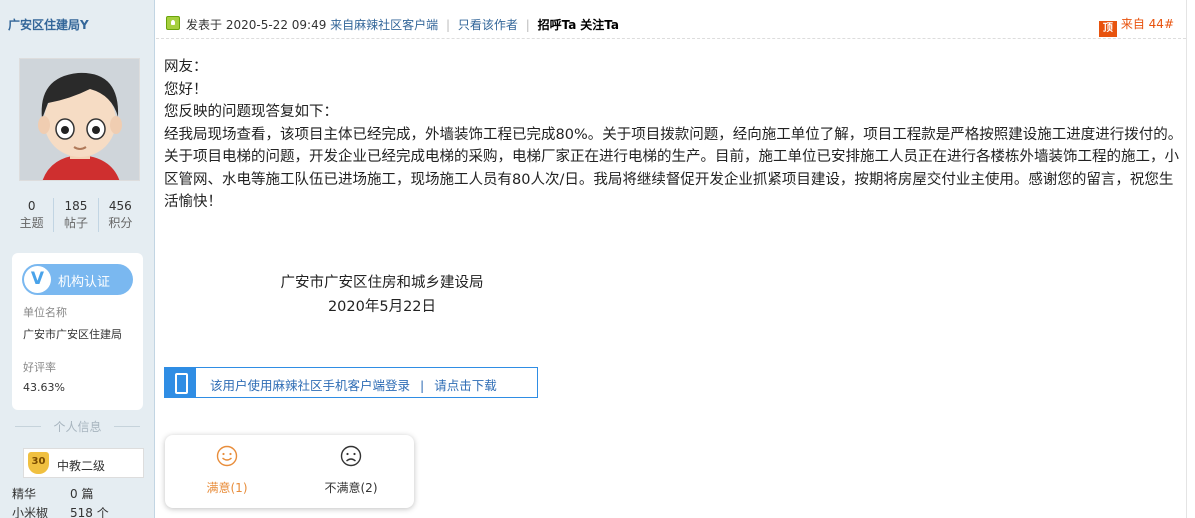  What do you see at coordinates (310, 385) in the screenshot?
I see `mobile-client-message: 该用户使用麻辣社区手机客户端登录` at bounding box center [310, 385].